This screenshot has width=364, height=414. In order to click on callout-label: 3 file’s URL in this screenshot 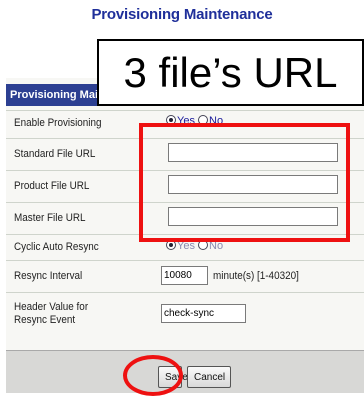, I will do `click(230, 72)`.